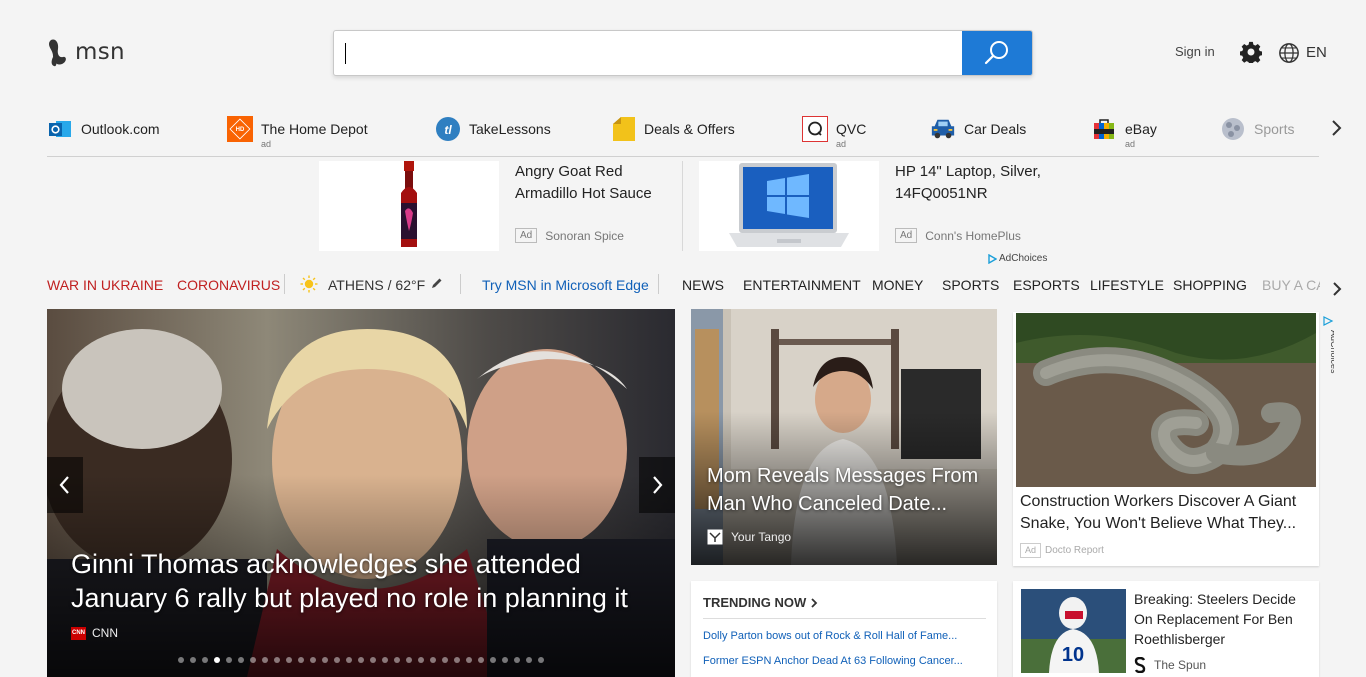 Image resolution: width=1366 pixels, height=677 pixels. I want to click on weather-location: ATHENS / 62°F, so click(376, 285).